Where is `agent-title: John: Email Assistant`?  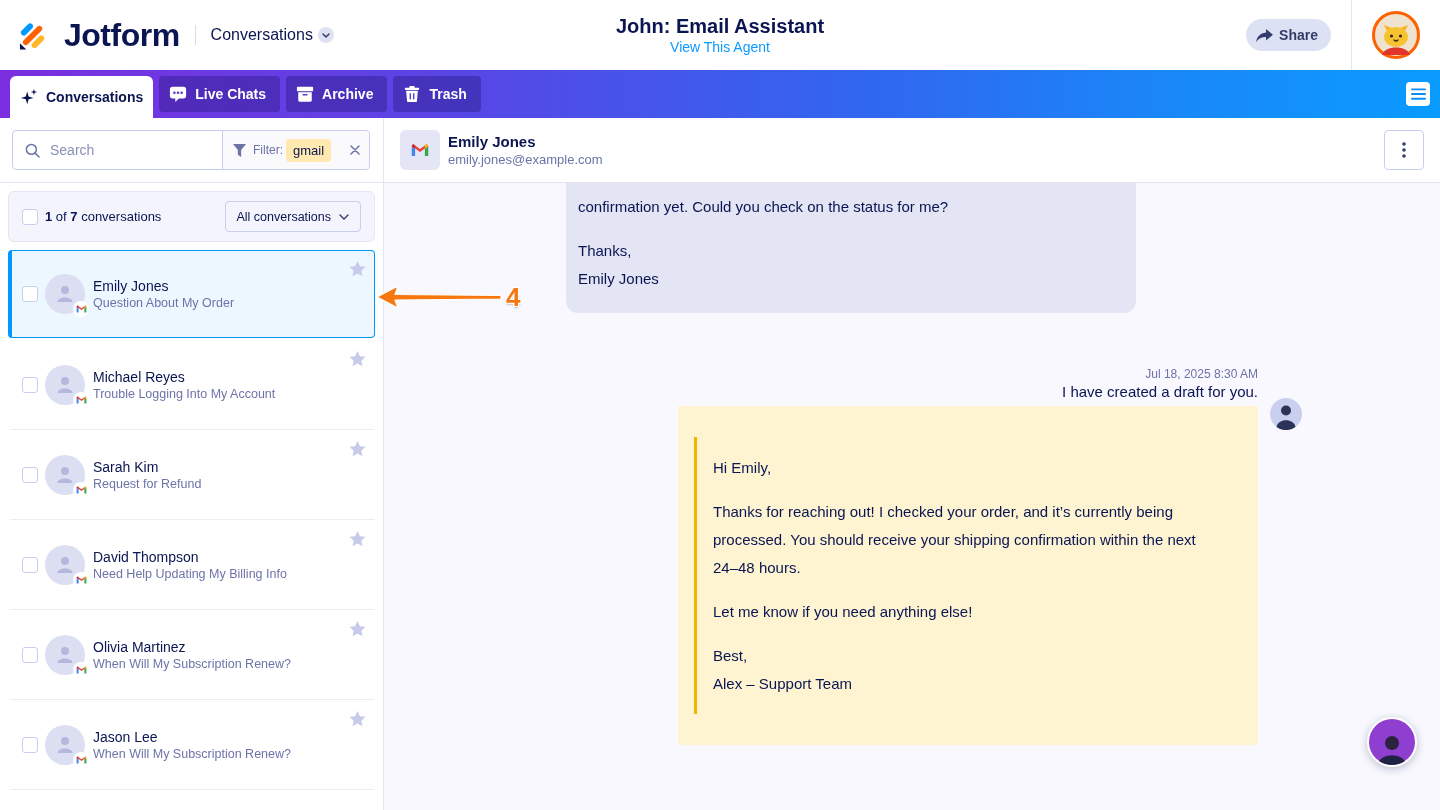 agent-title: John: Email Assistant is located at coordinates (720, 26).